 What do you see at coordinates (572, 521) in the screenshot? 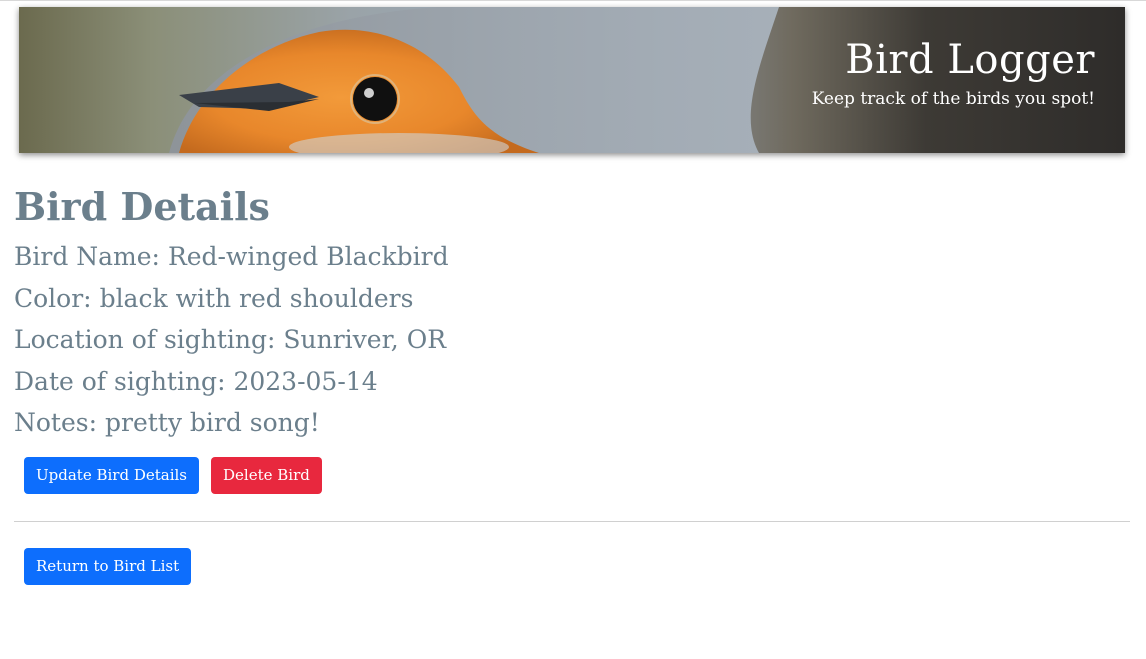
I see `divider` at bounding box center [572, 521].